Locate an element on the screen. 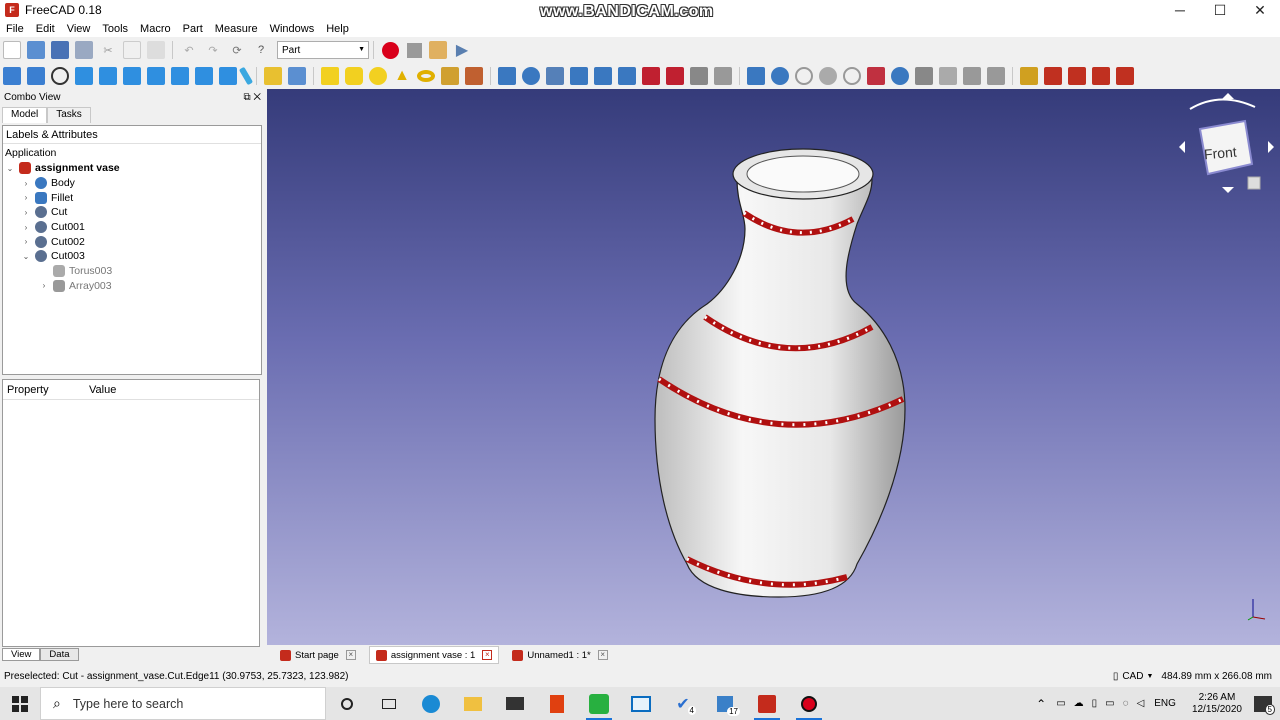 This screenshot has width=1280, height=720. bandicam-task-icon is located at coordinates (809, 703).